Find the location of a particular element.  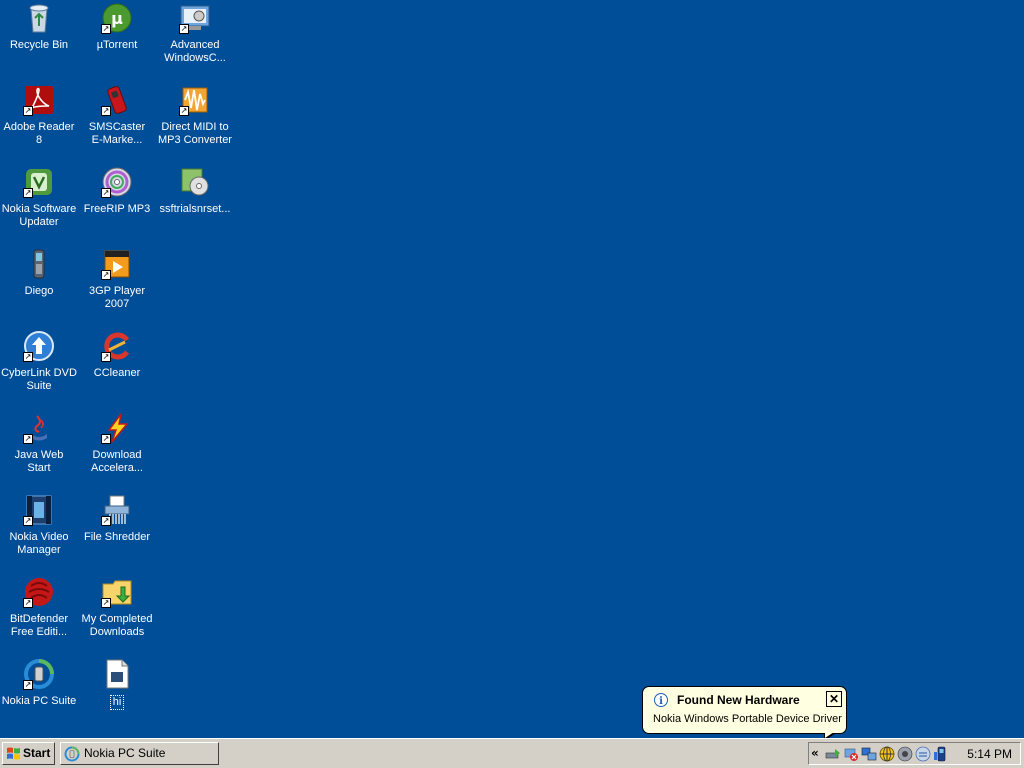

icon-label: Java Web Start is located at coordinates (39, 461).